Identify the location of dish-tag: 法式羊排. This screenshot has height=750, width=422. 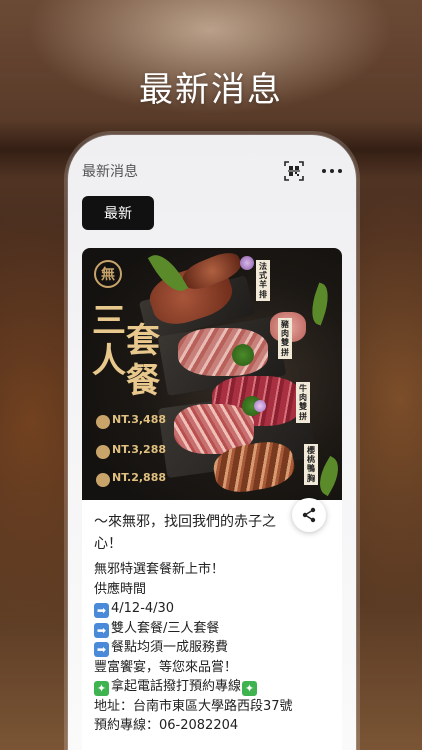
(263, 280).